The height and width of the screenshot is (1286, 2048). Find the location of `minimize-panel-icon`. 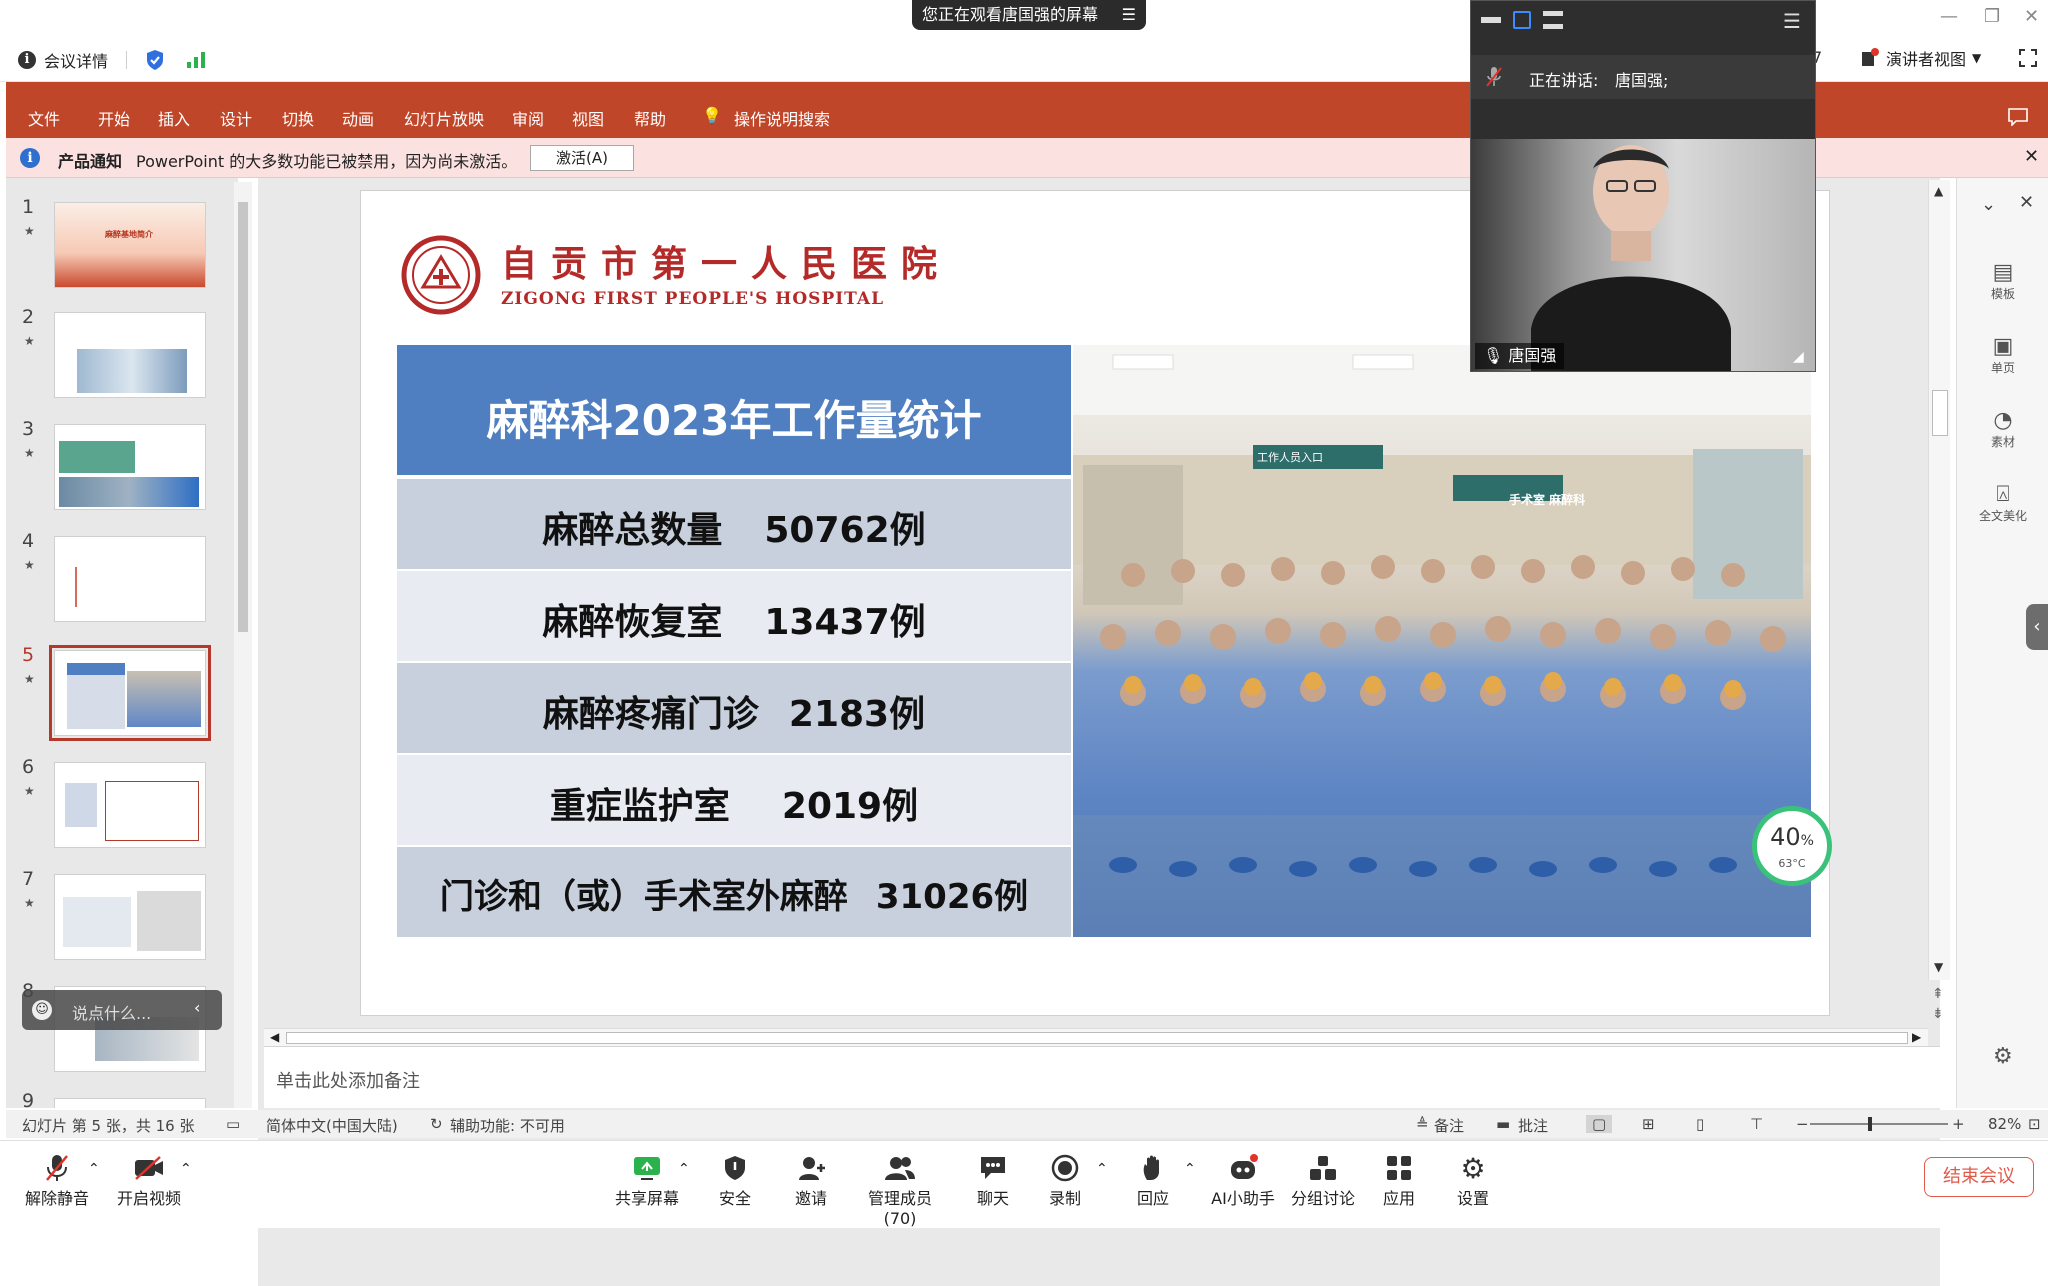

minimize-panel-icon is located at coordinates (1491, 20).